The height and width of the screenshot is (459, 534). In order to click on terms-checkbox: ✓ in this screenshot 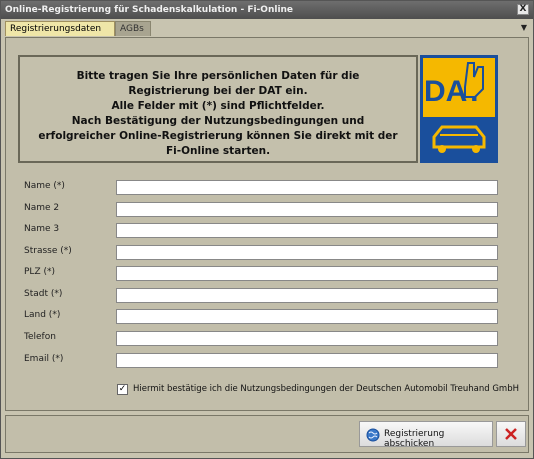, I will do `click(122, 389)`.